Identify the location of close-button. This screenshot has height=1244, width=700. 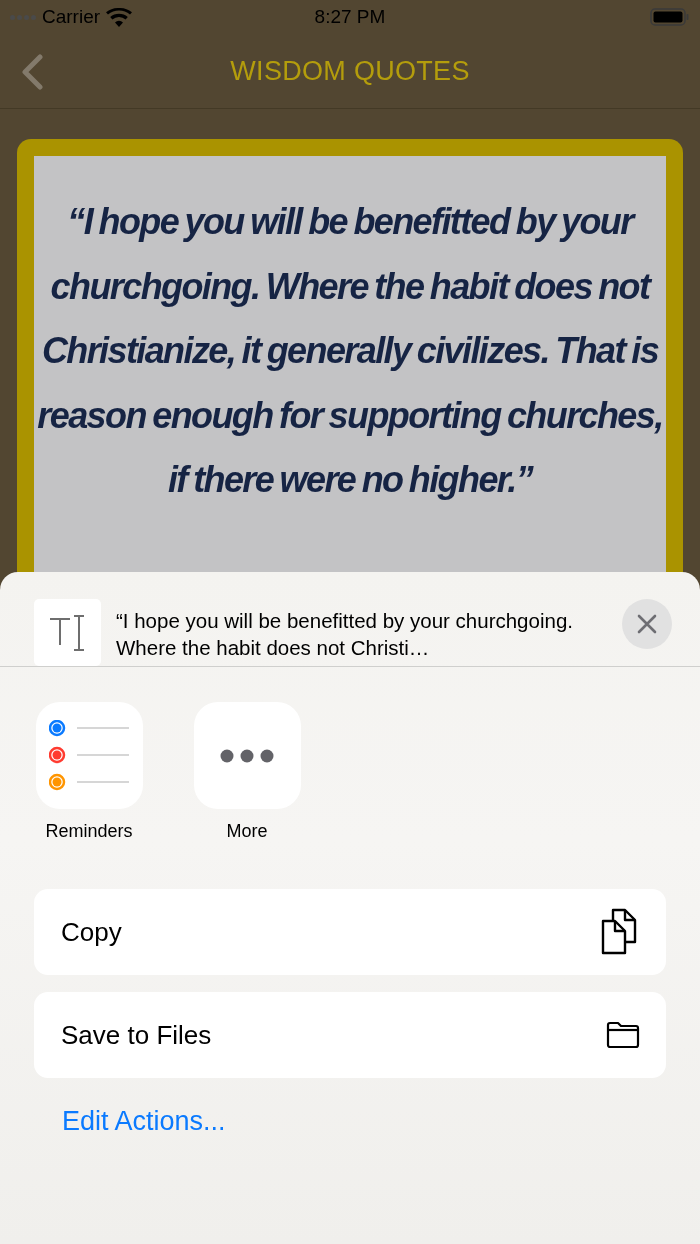
(647, 624).